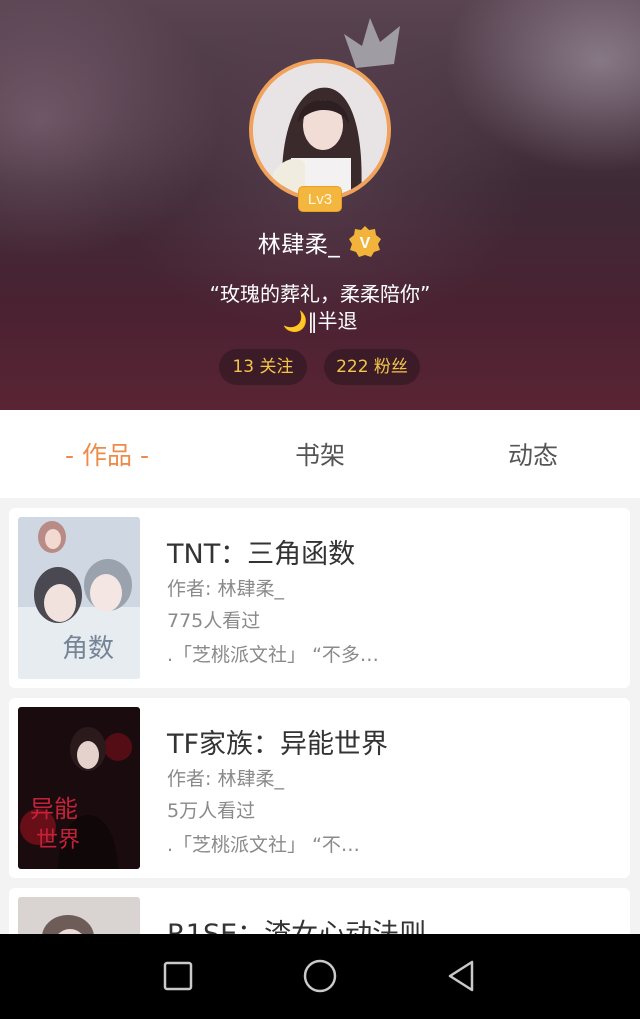  I want to click on tab-bookshelf: 书架, so click(320, 454).